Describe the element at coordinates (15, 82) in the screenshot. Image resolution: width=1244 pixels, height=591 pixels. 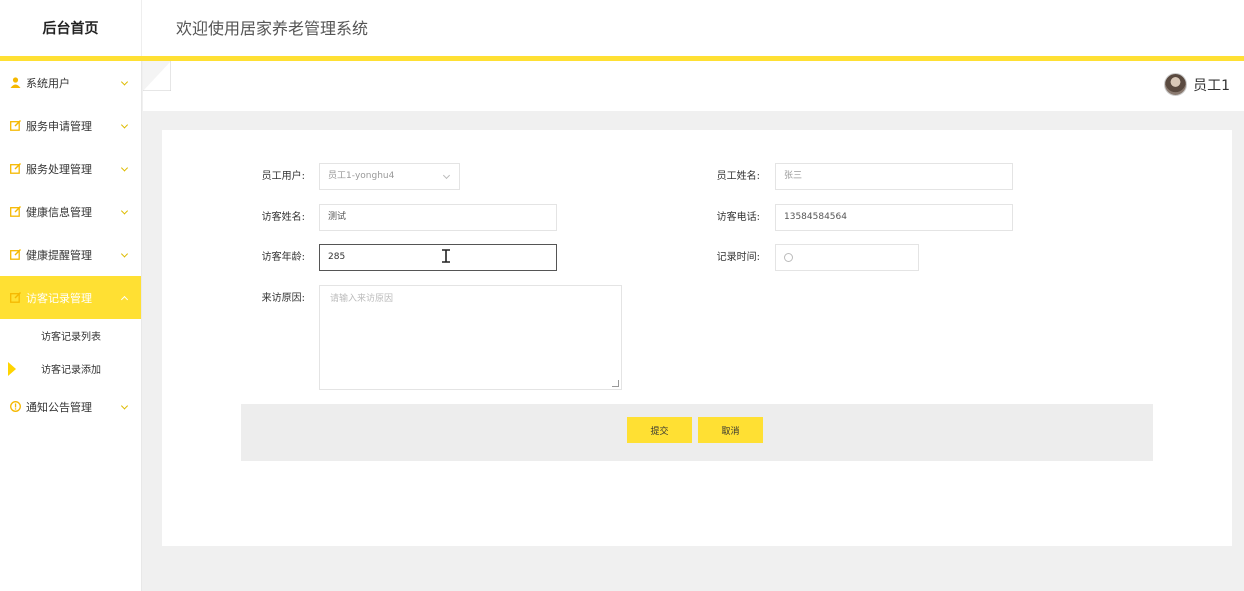
I see `user-icon` at that location.